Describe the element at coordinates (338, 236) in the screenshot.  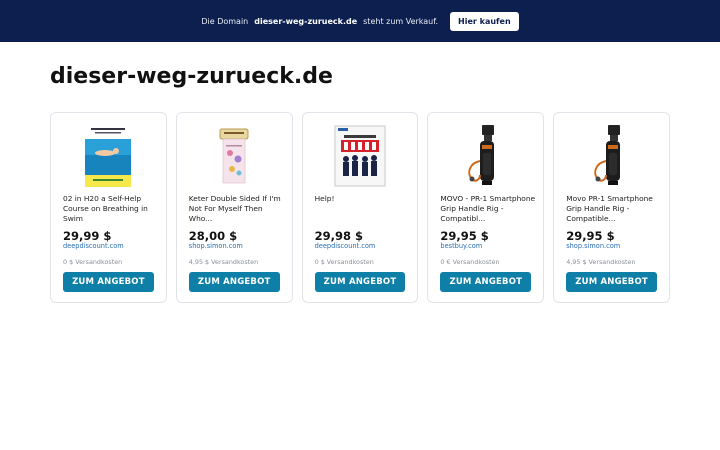
I see `product-price: 29,98 $` at that location.